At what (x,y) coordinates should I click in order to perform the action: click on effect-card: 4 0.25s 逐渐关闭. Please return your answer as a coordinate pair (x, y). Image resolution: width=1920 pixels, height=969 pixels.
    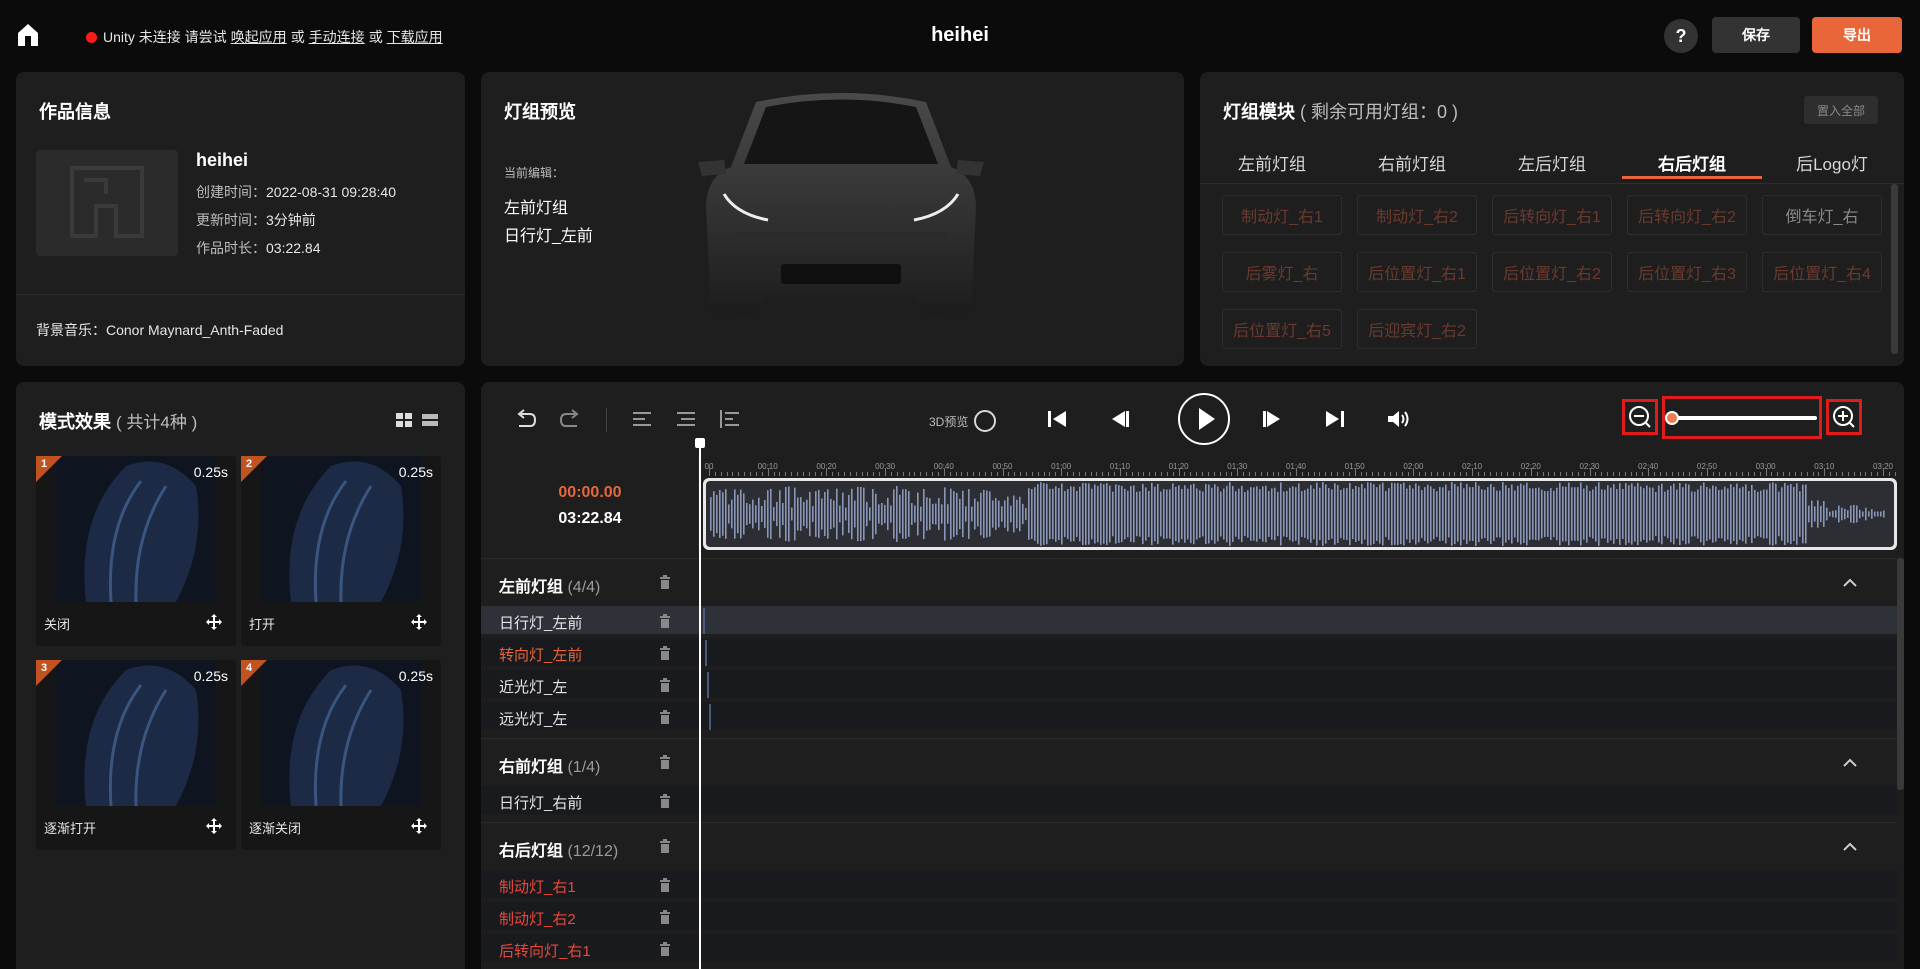
    Looking at the image, I should click on (341, 755).